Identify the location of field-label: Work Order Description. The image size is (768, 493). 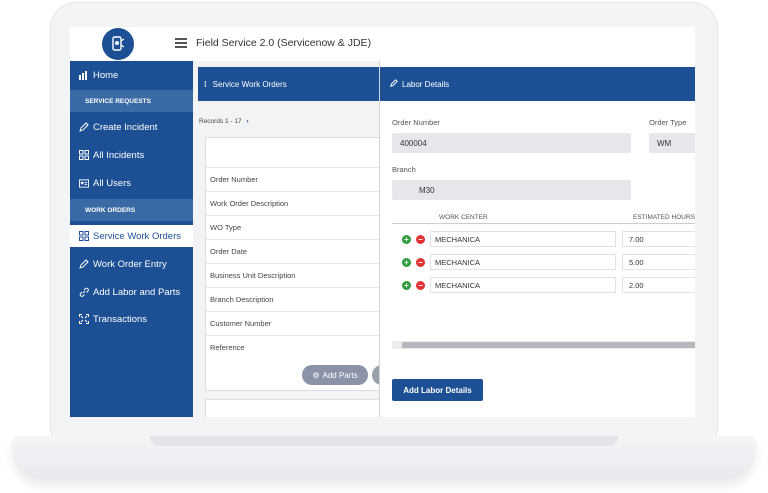
(294, 203).